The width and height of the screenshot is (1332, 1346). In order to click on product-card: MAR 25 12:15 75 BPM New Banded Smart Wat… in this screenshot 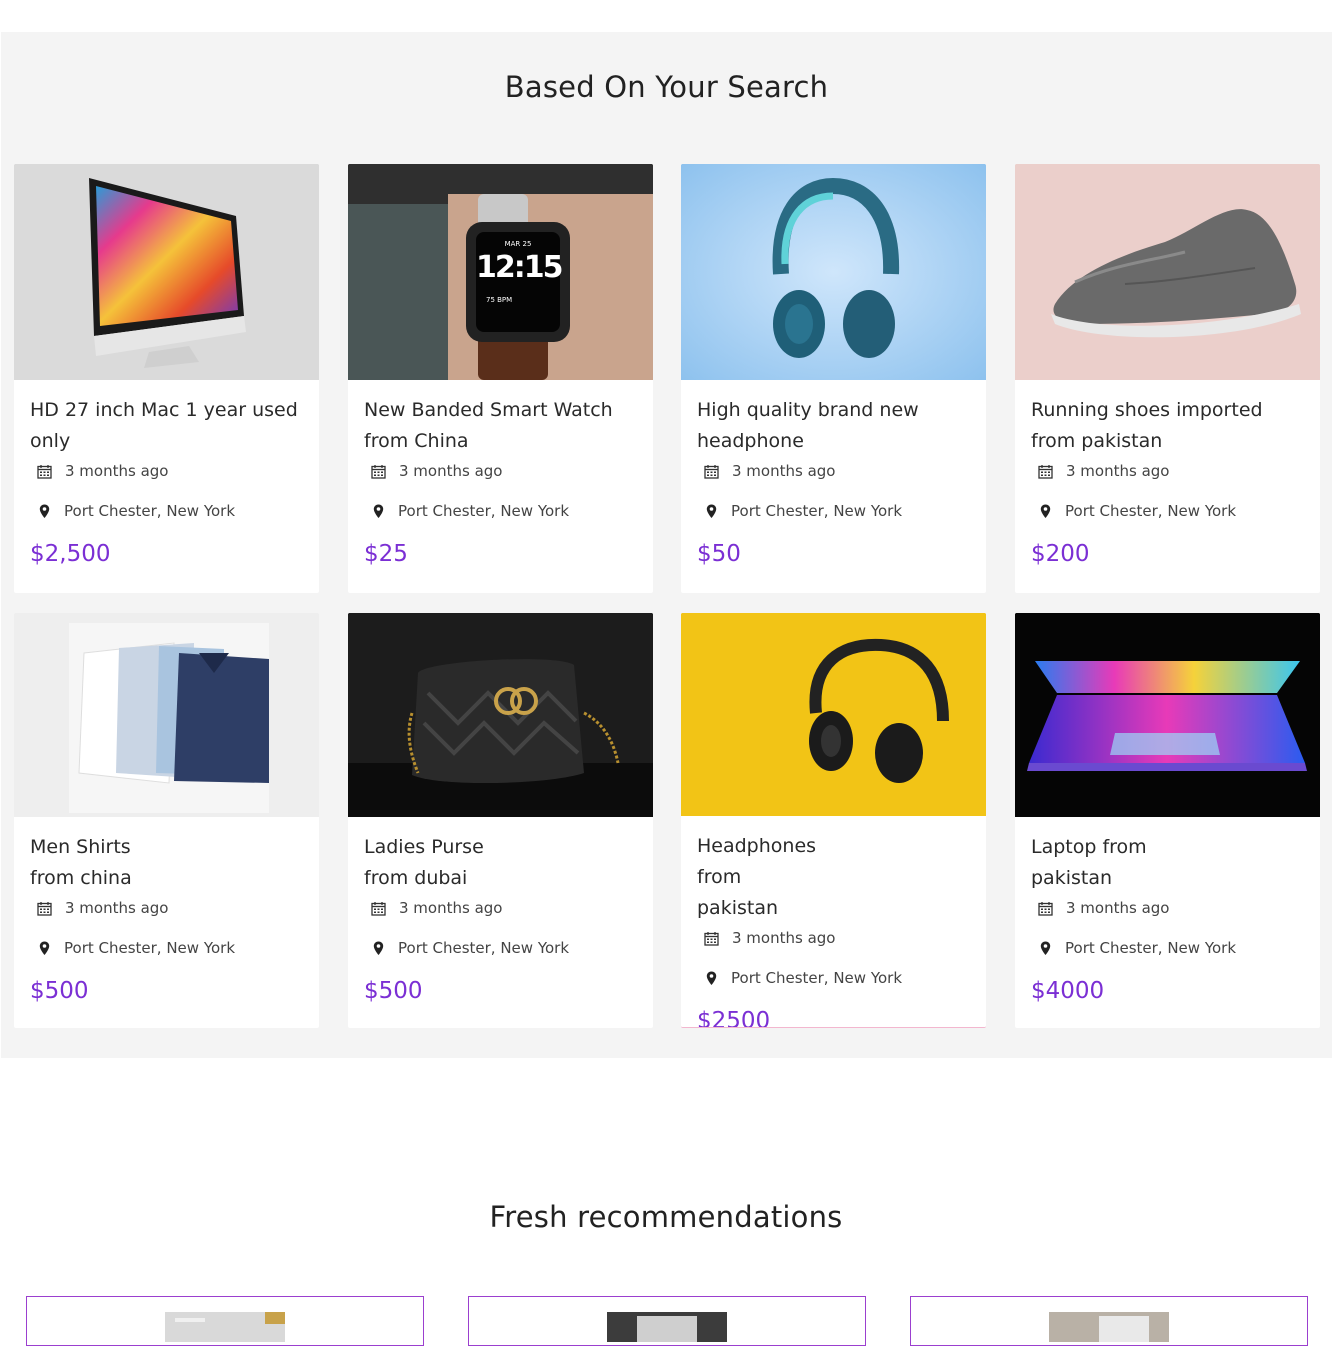, I will do `click(500, 378)`.